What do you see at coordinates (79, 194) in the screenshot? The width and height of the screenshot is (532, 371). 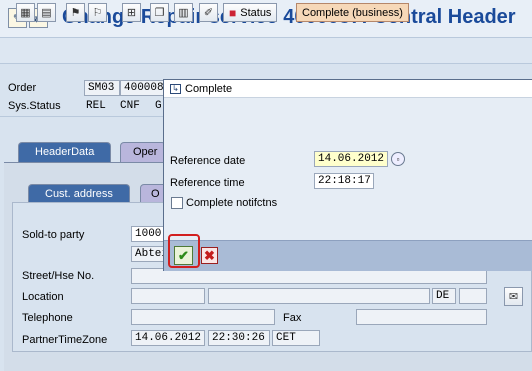 I see `tab-cust-address: Cust. address` at bounding box center [79, 194].